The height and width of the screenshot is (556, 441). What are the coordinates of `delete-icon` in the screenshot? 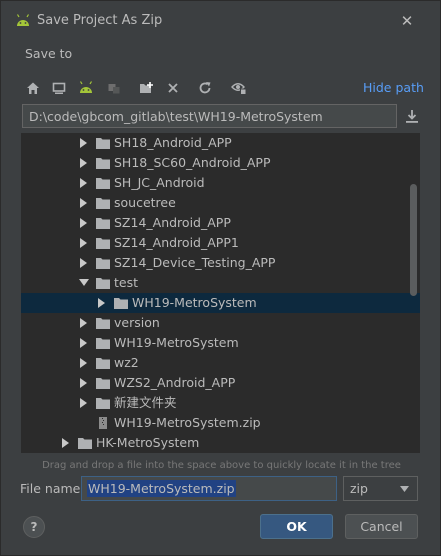 It's located at (173, 88).